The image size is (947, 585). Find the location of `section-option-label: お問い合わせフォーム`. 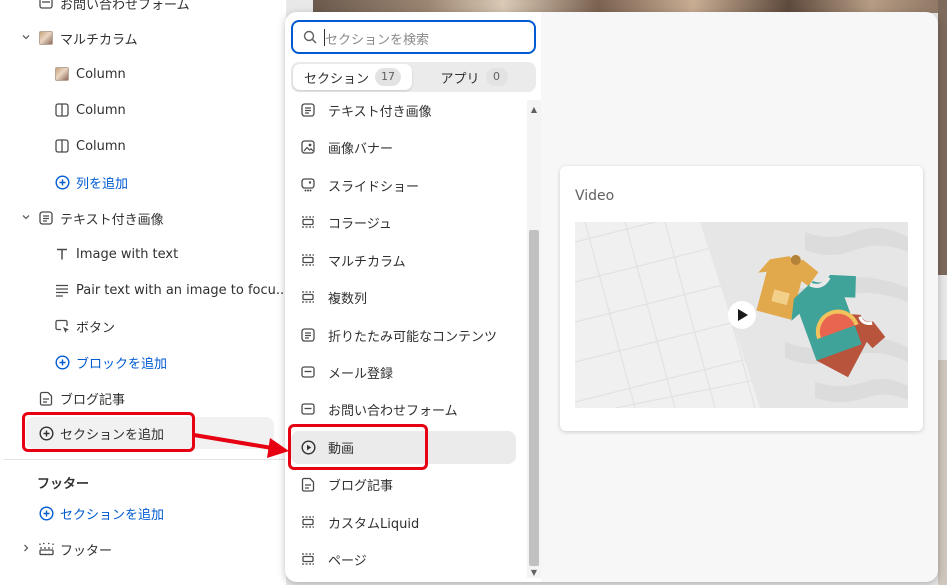

section-option-label: お問い合わせフォーム is located at coordinates (393, 411).